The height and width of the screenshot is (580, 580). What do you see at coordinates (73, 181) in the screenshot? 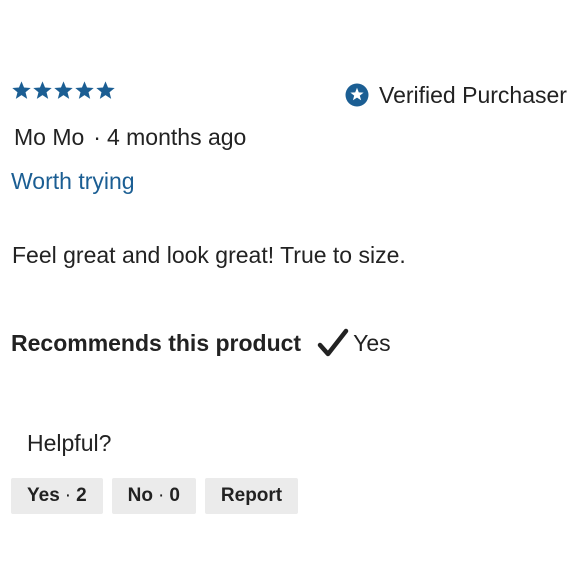
I see `review-title: Worth trying` at bounding box center [73, 181].